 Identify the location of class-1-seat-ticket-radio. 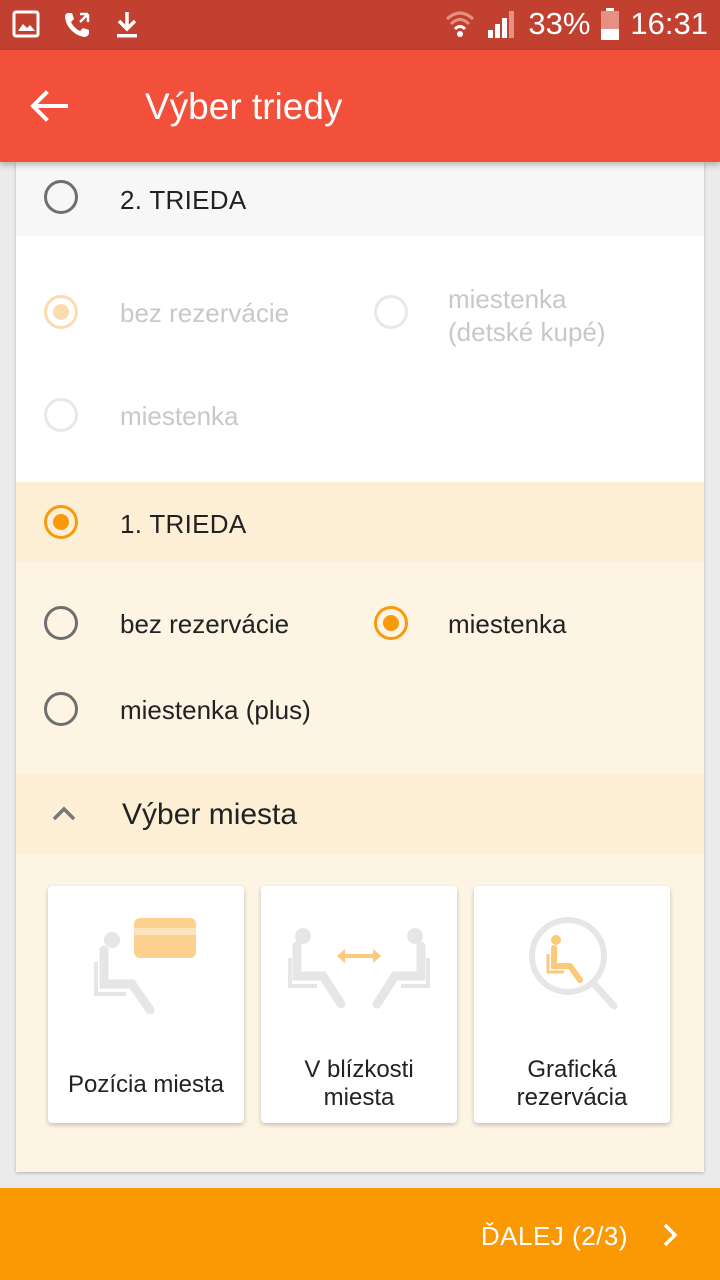
(391, 623).